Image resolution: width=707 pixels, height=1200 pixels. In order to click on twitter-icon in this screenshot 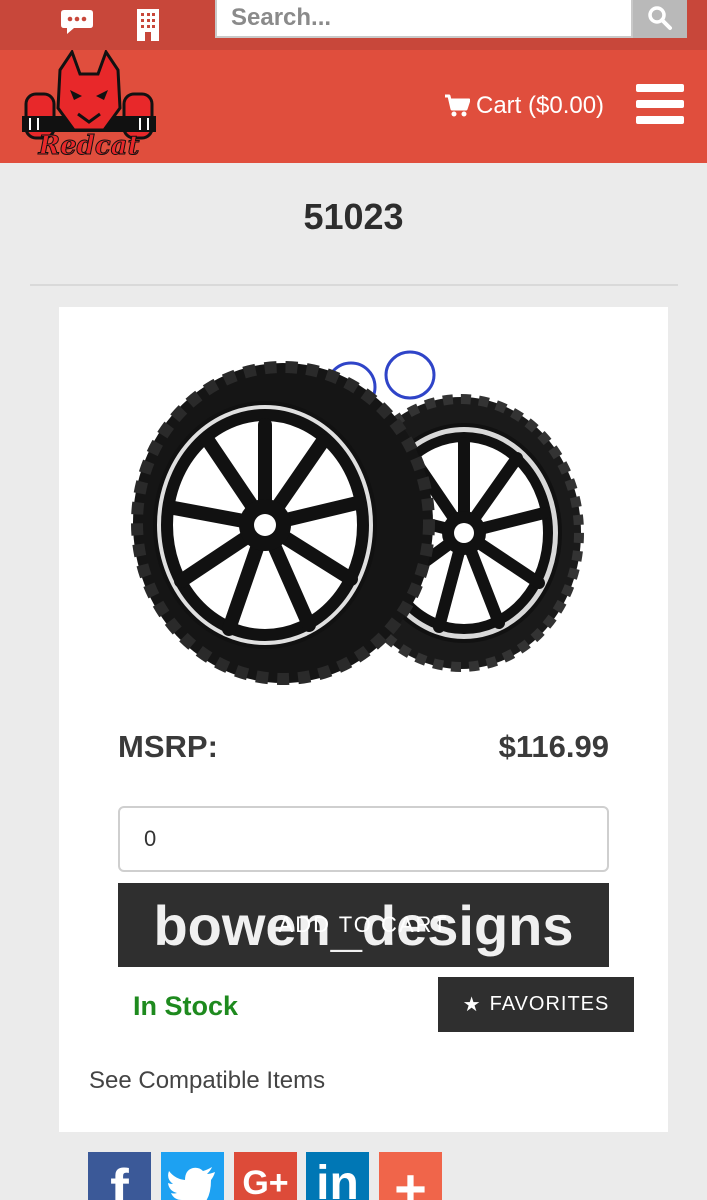, I will do `click(192, 1176)`.